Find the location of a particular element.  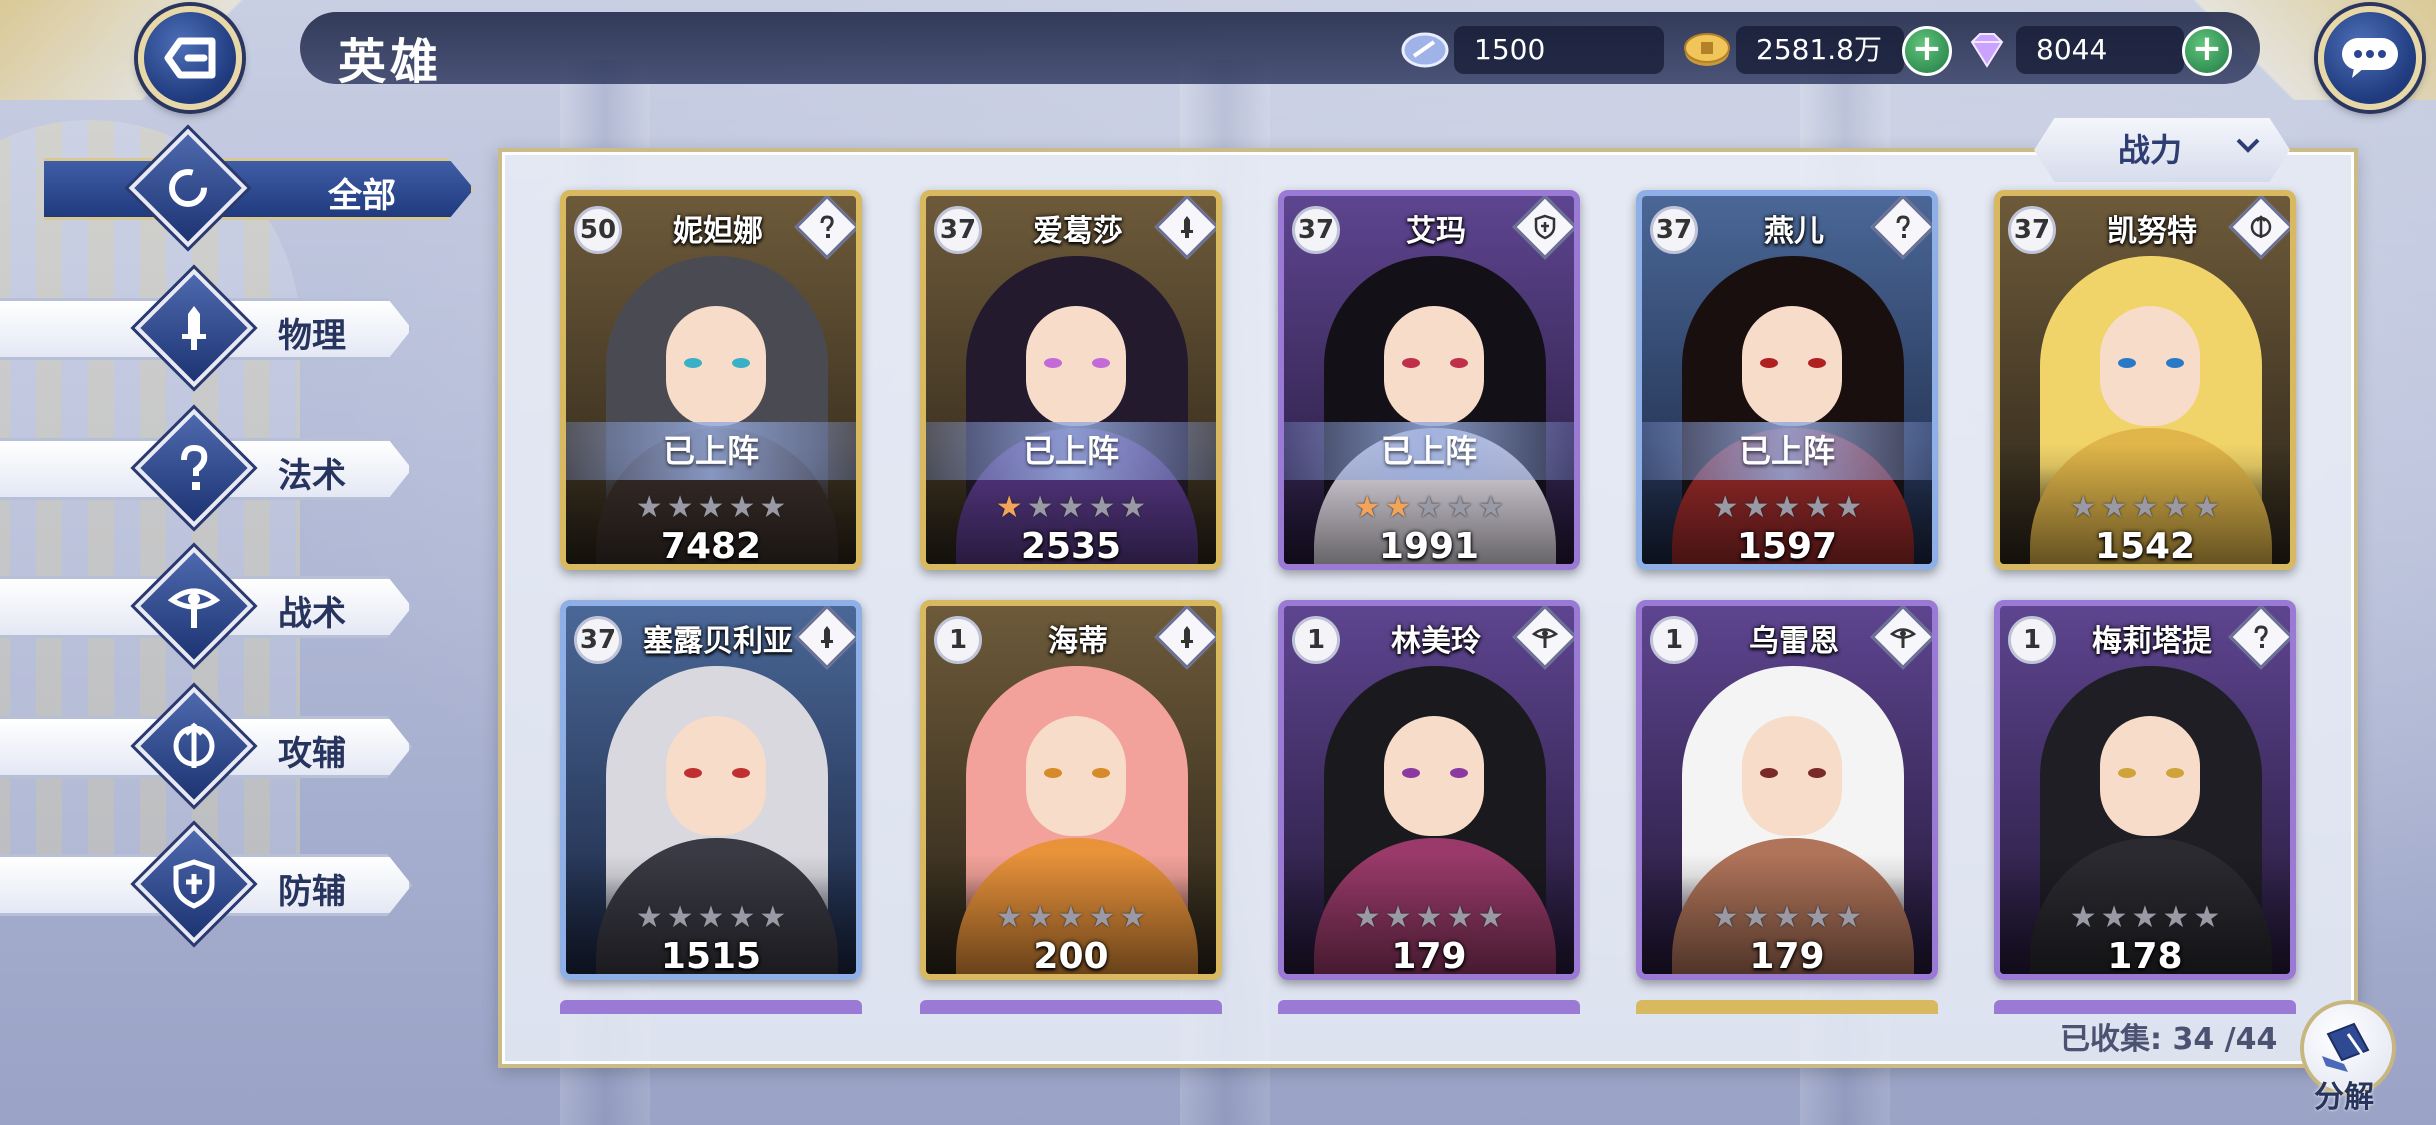

hero-card: 37 燕儿 已上阵 ★ ★ ★ ★ ★ 1597 is located at coordinates (1787, 380).